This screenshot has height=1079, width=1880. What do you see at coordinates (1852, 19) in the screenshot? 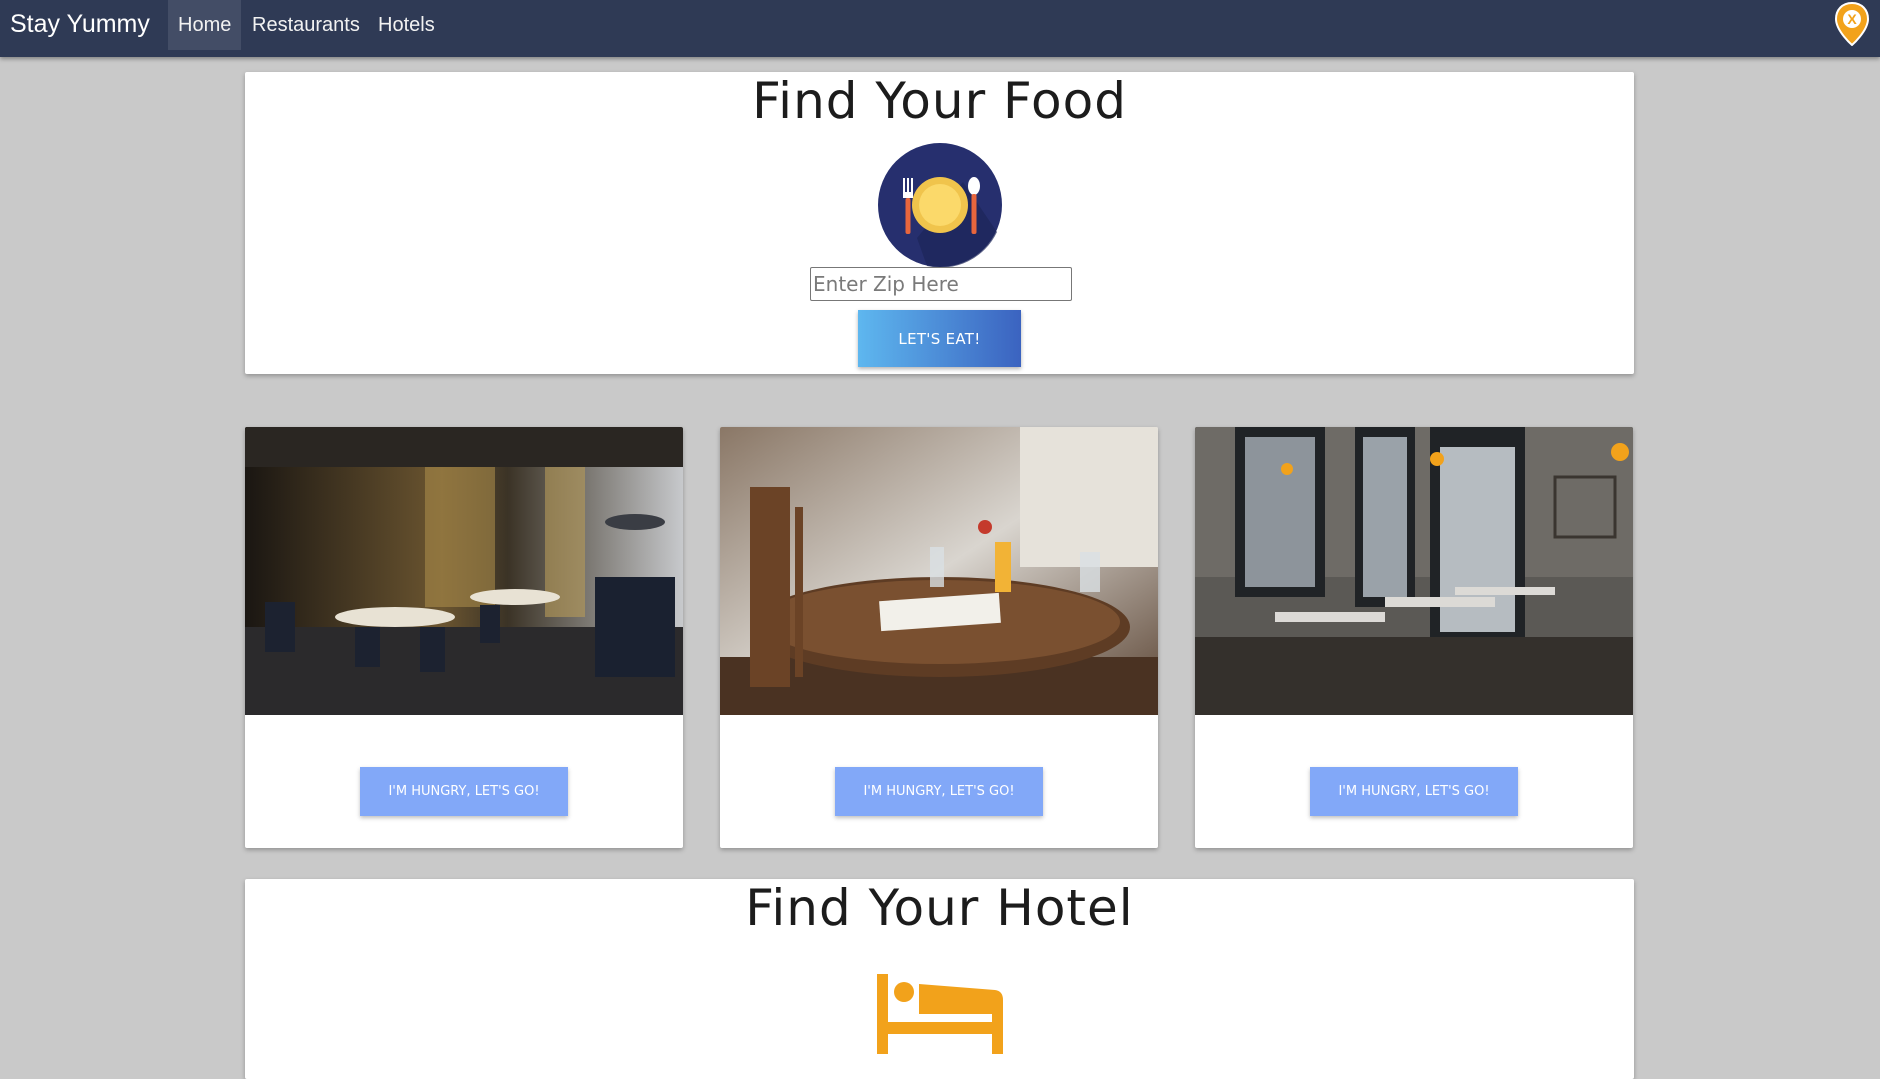
I see `svg-text: X` at bounding box center [1852, 19].